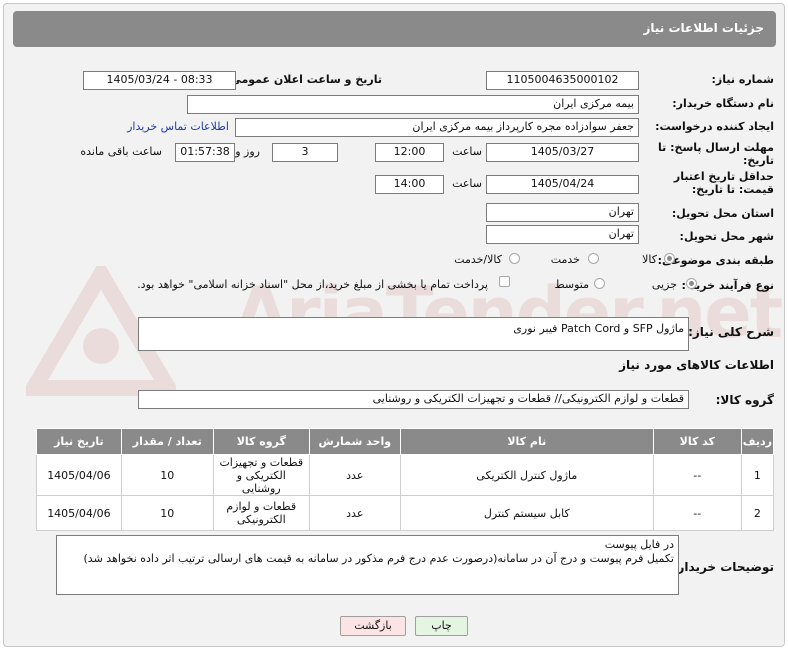  What do you see at coordinates (714, 126) in the screenshot?
I see `creator-label: ایجاد کننده درخواست:` at bounding box center [714, 126].